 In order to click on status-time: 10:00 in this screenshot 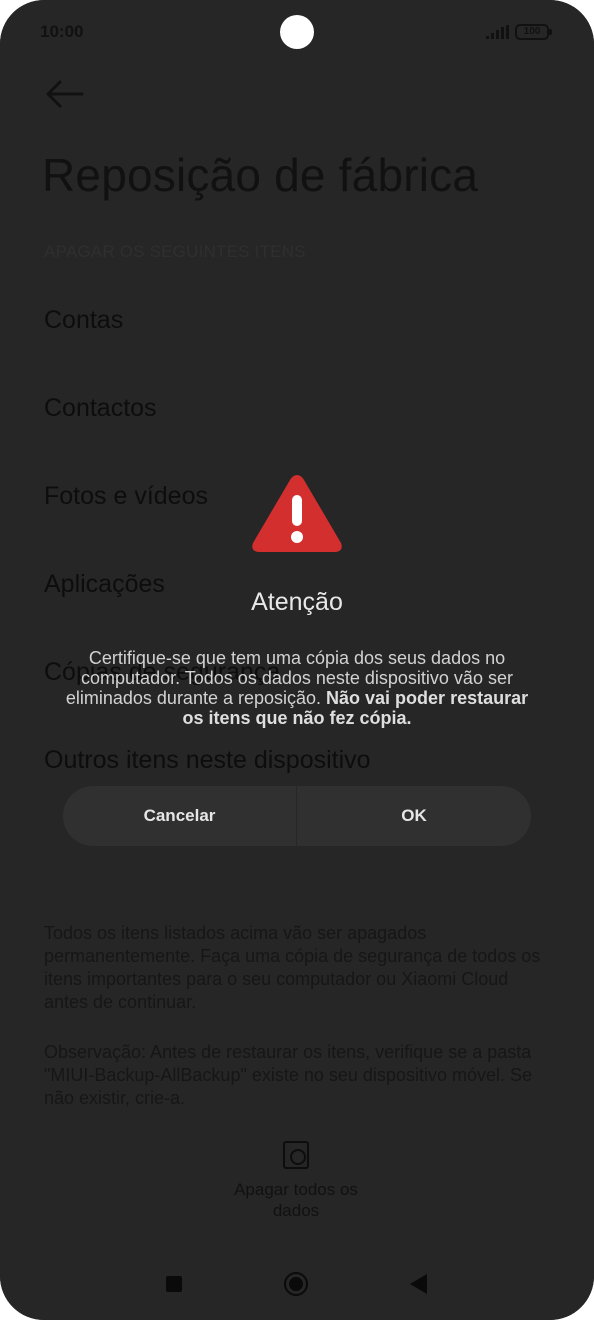, I will do `click(62, 31)`.